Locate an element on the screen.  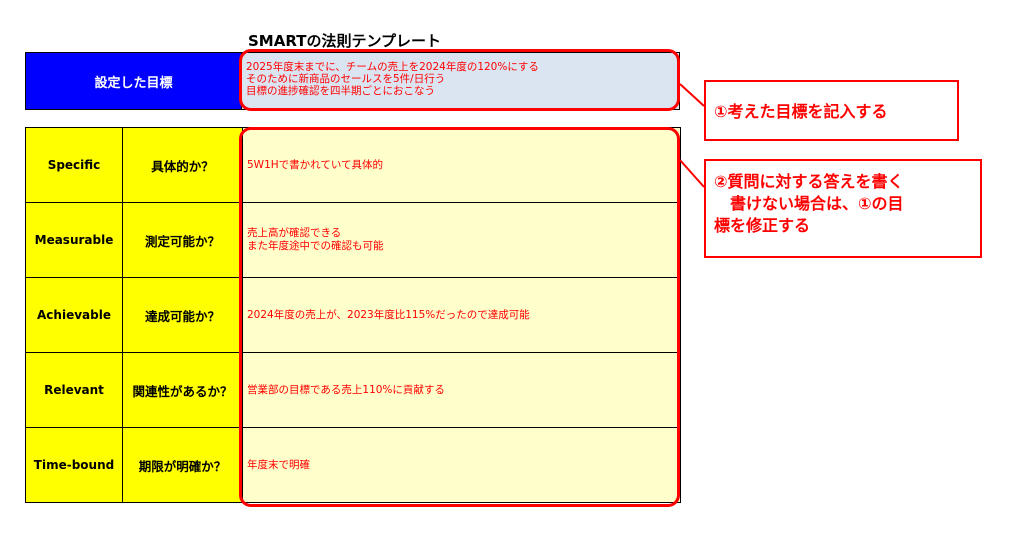
connector-line-two is located at coordinates (692, 173).